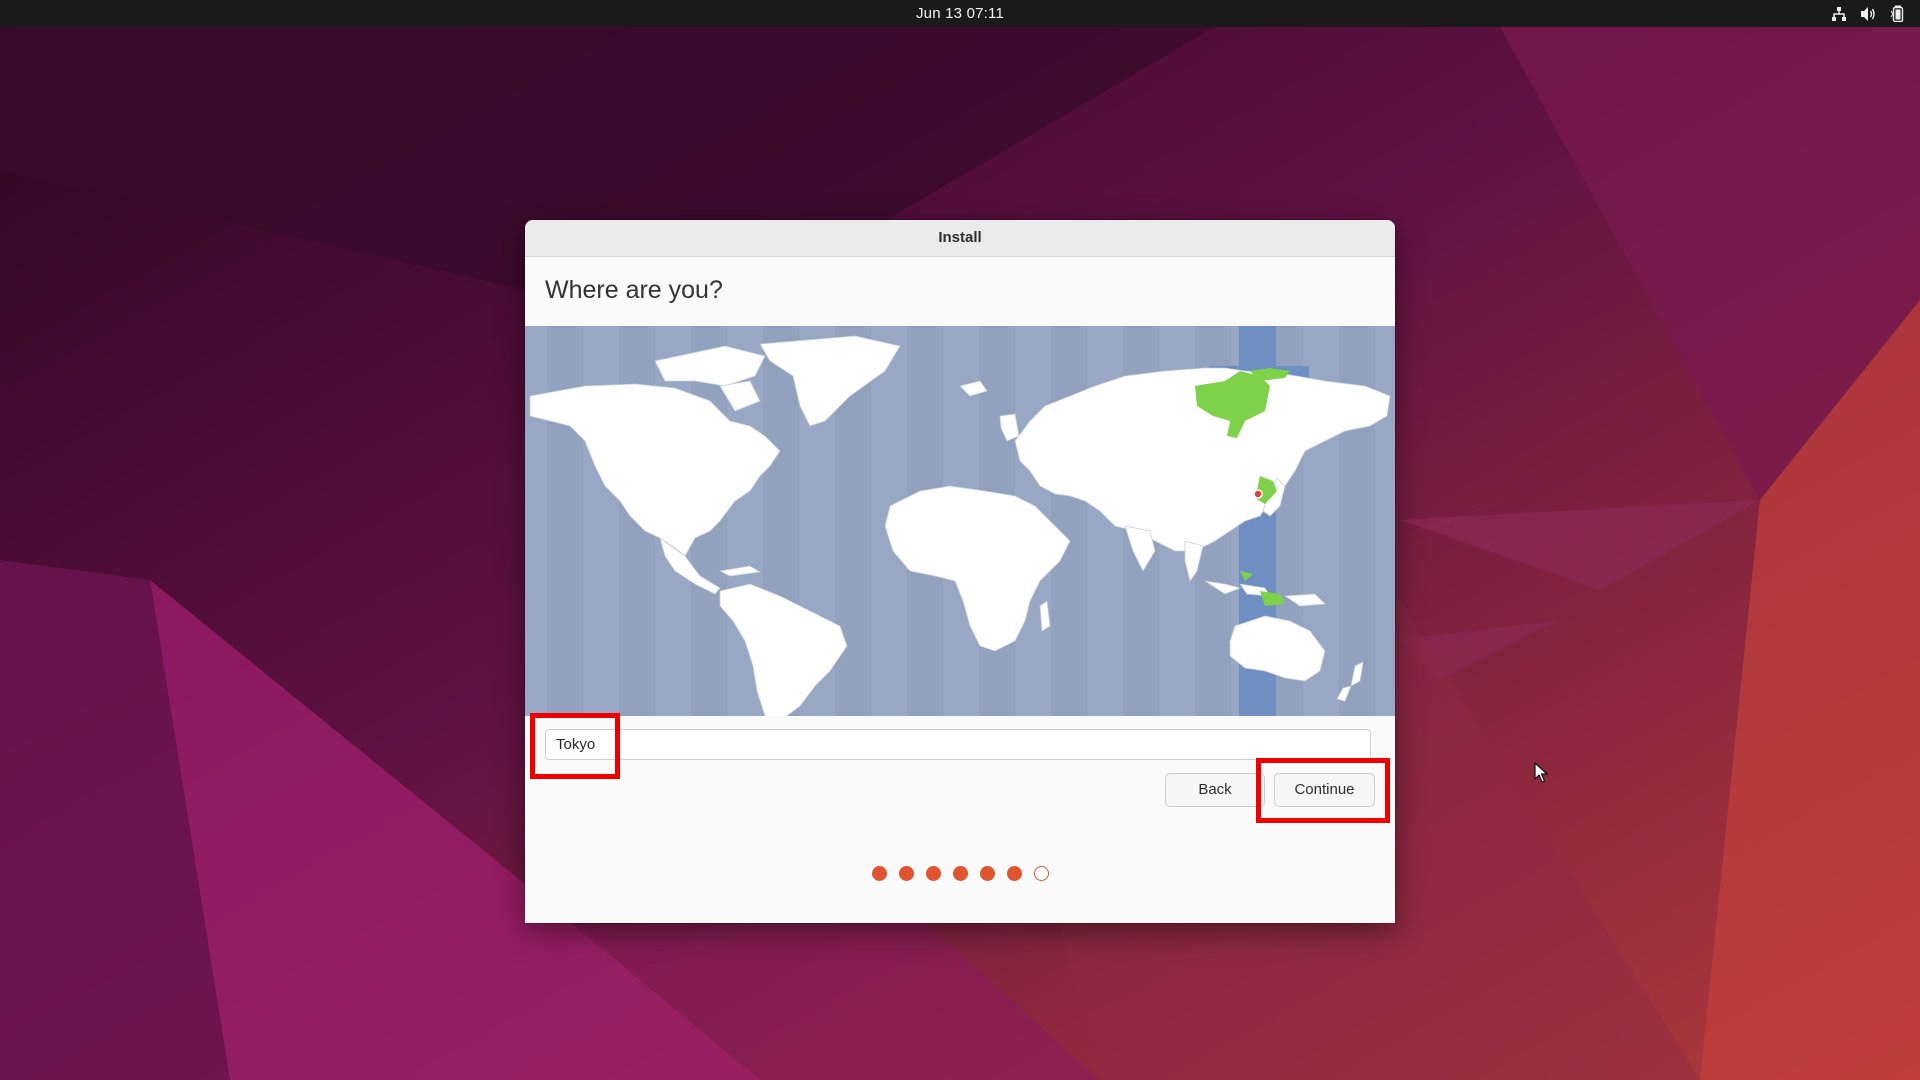 The width and height of the screenshot is (1920, 1080). Describe the element at coordinates (1324, 790) in the screenshot. I see `continue-button: Continue` at that location.